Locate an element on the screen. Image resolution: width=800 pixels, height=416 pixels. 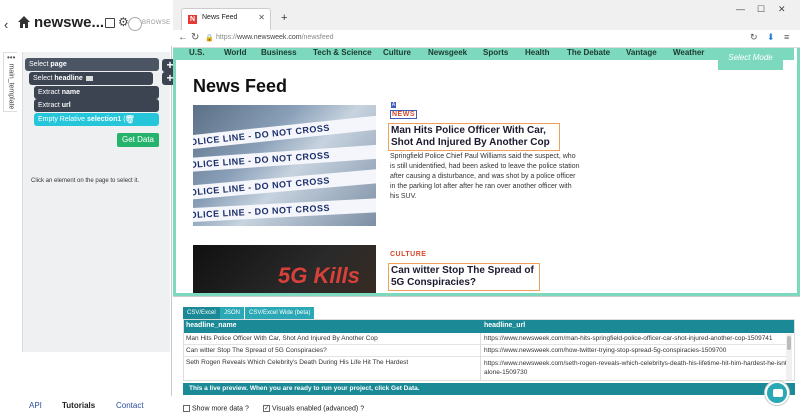
url-scheme: https:// is located at coordinates (227, 37).